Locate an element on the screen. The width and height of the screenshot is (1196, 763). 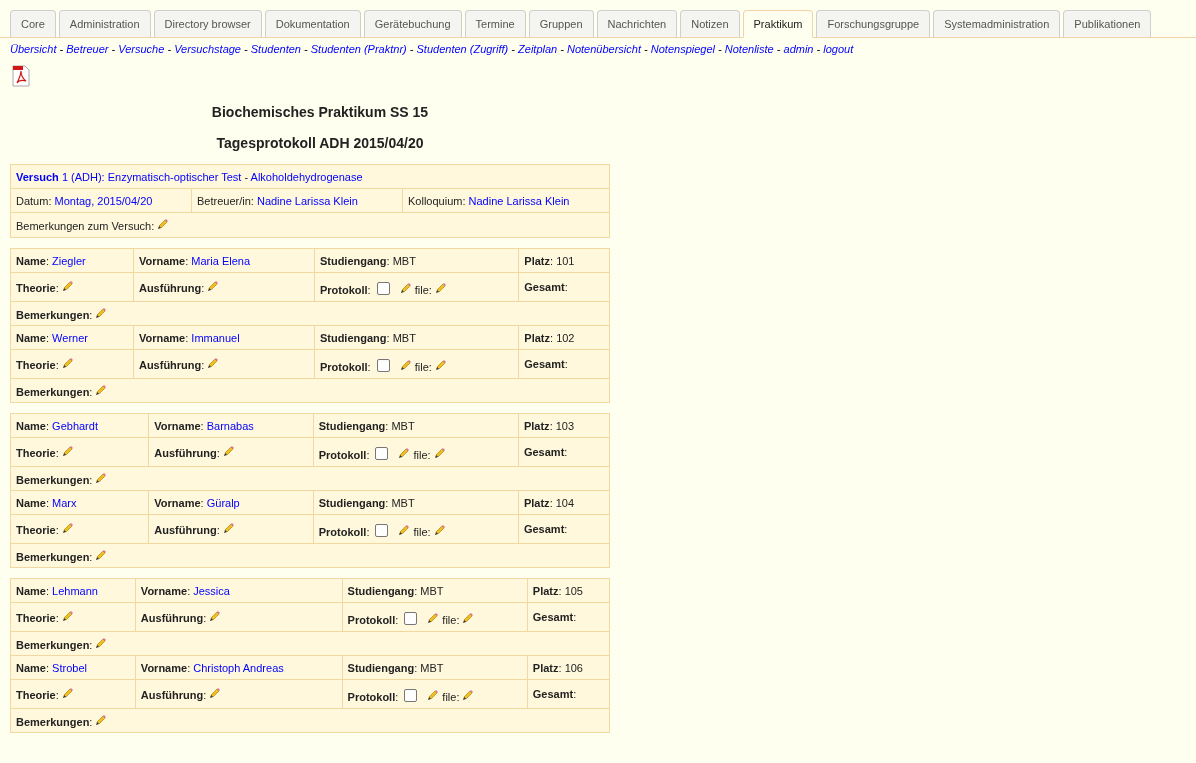
nav-link: logout is located at coordinates (838, 49).